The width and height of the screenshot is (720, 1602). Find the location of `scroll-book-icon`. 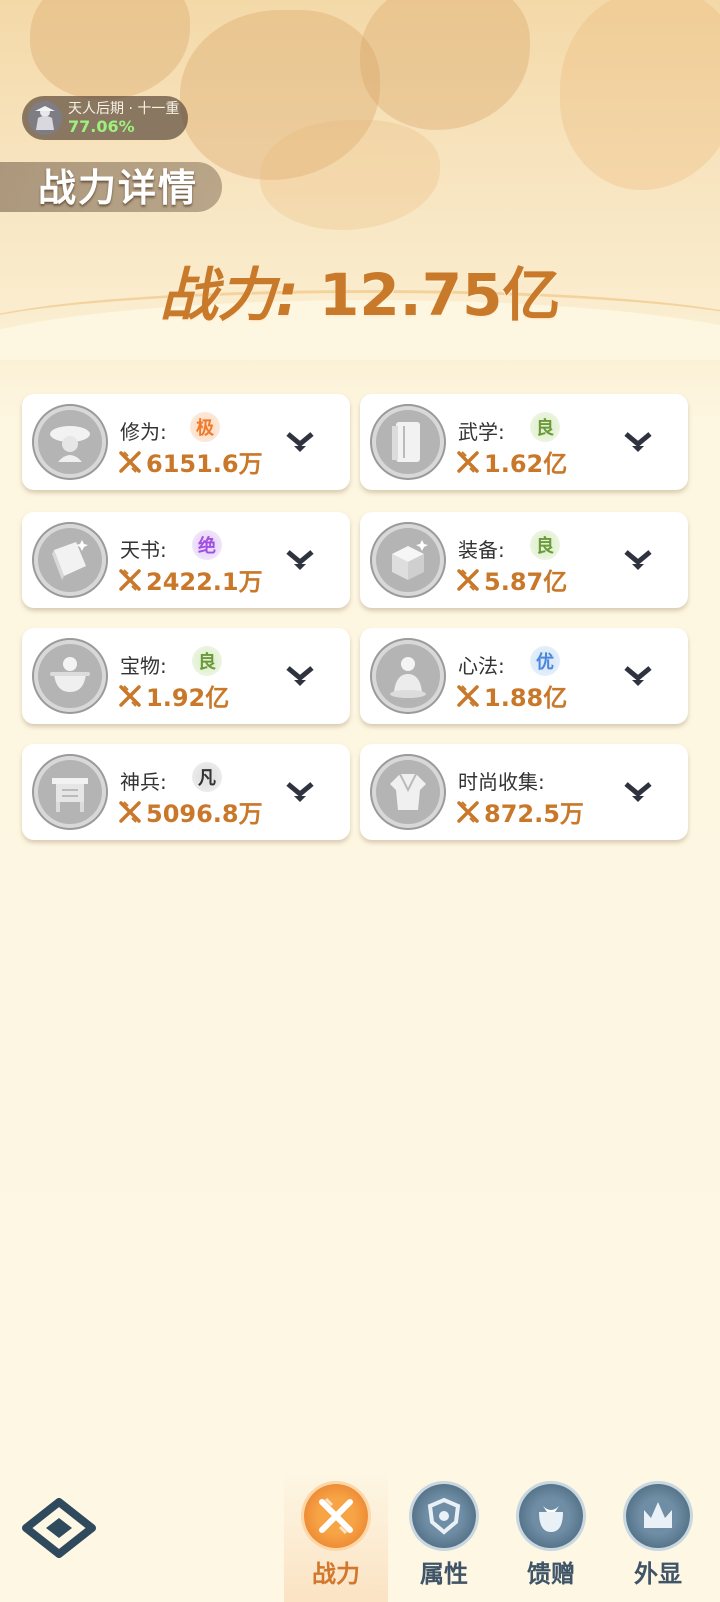

scroll-book-icon is located at coordinates (408, 442).